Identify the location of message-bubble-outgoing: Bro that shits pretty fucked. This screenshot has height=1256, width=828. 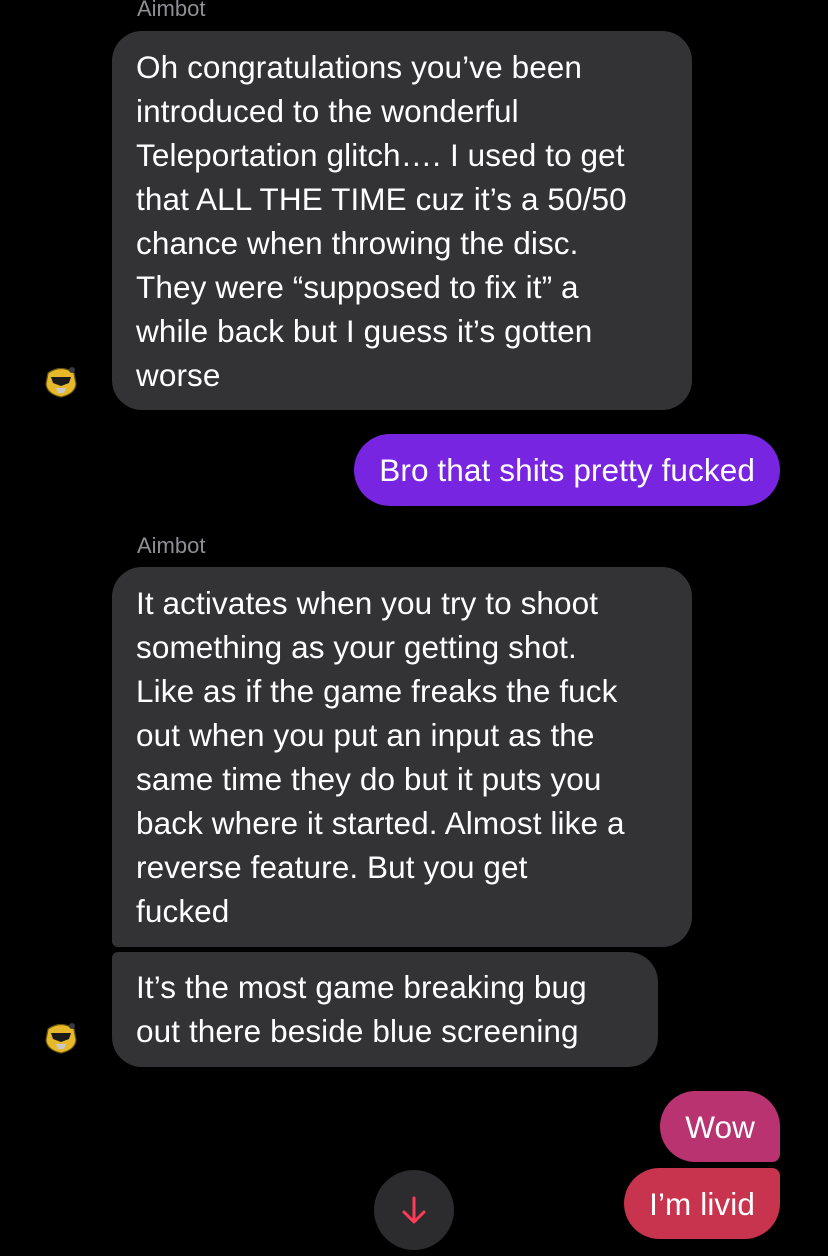
(567, 470).